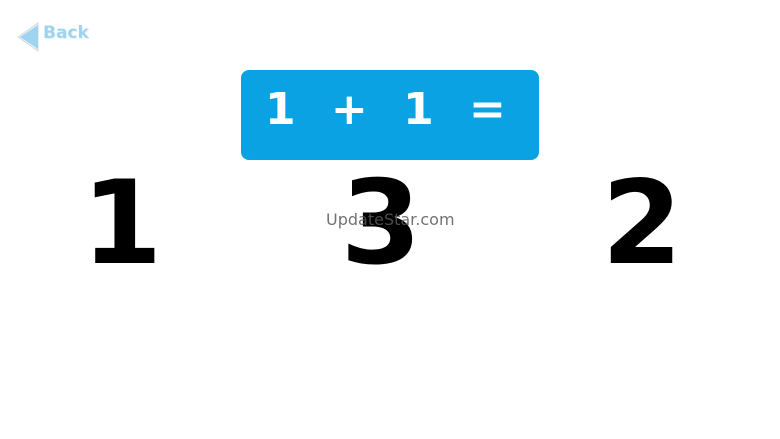  I want to click on back-label: Back, so click(66, 33).